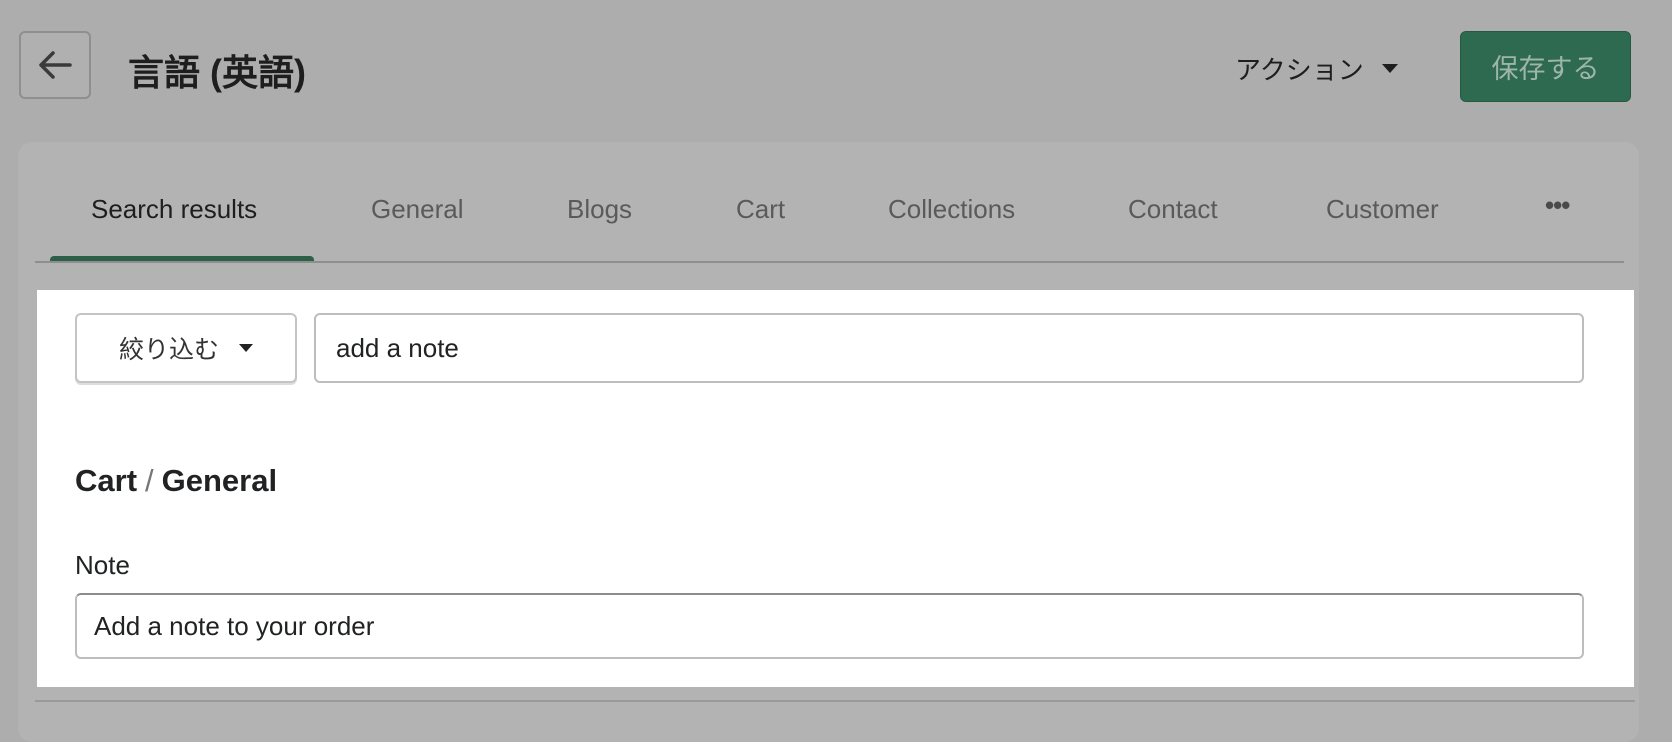 The width and height of the screenshot is (1672, 742). Describe the element at coordinates (219, 480) in the screenshot. I see `section-part-general: General` at that location.